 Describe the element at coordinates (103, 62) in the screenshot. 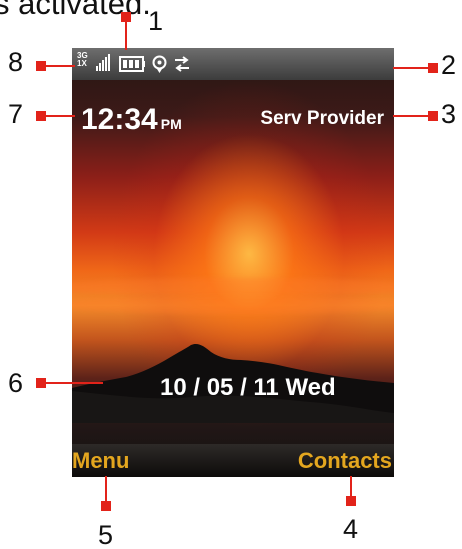

I see `signal-strength-icon` at that location.